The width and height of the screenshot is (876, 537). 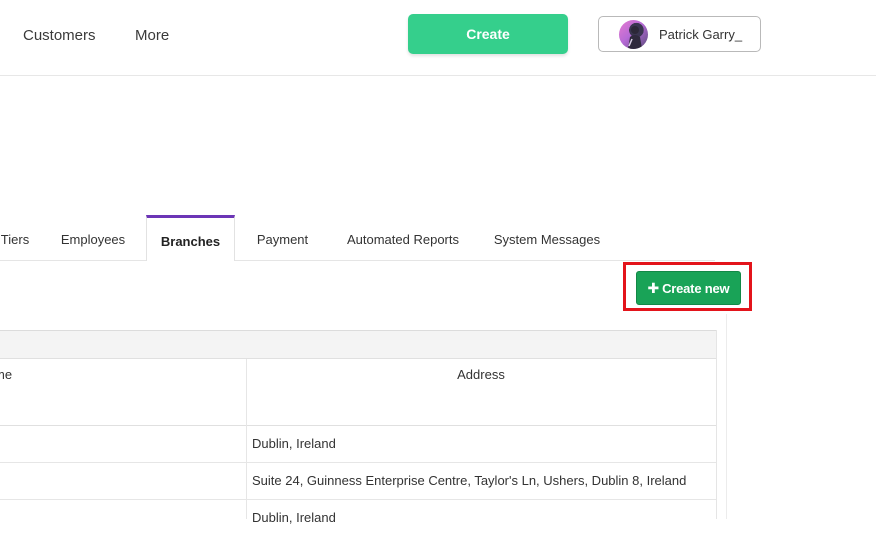 I want to click on table-header-row: me Address, so click(x=358, y=392).